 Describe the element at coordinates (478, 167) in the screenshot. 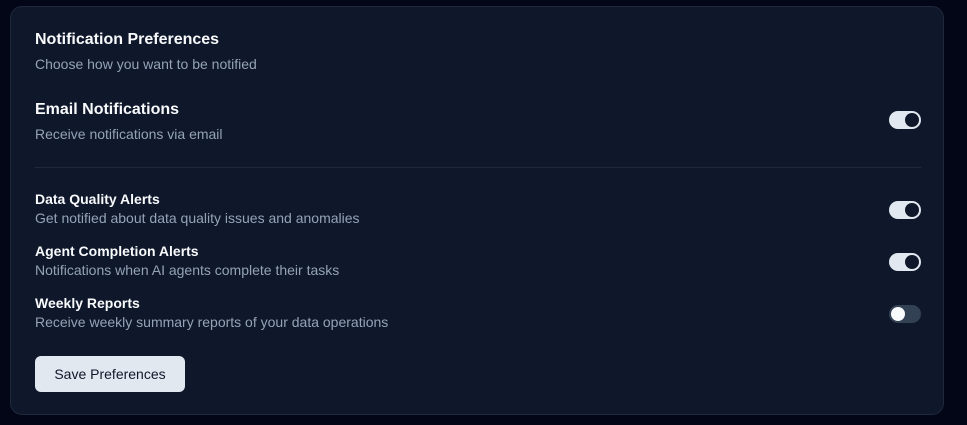

I see `section-divider` at that location.